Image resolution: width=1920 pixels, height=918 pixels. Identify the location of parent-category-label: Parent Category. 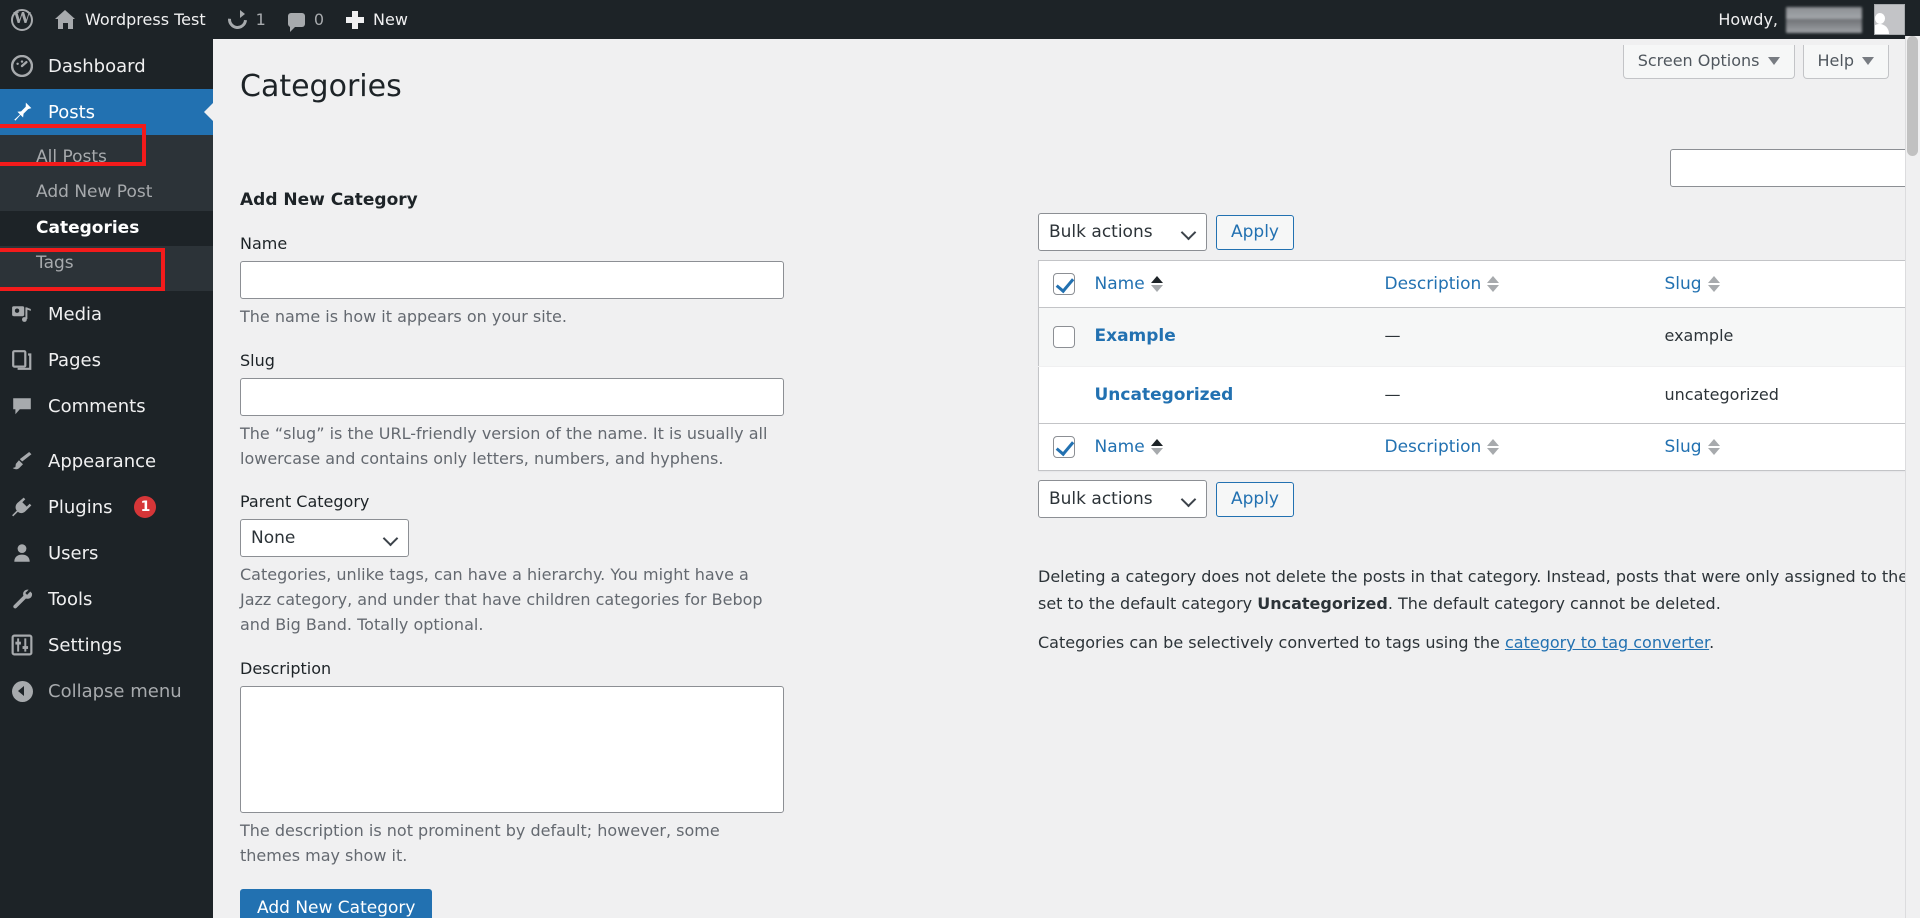
(305, 502).